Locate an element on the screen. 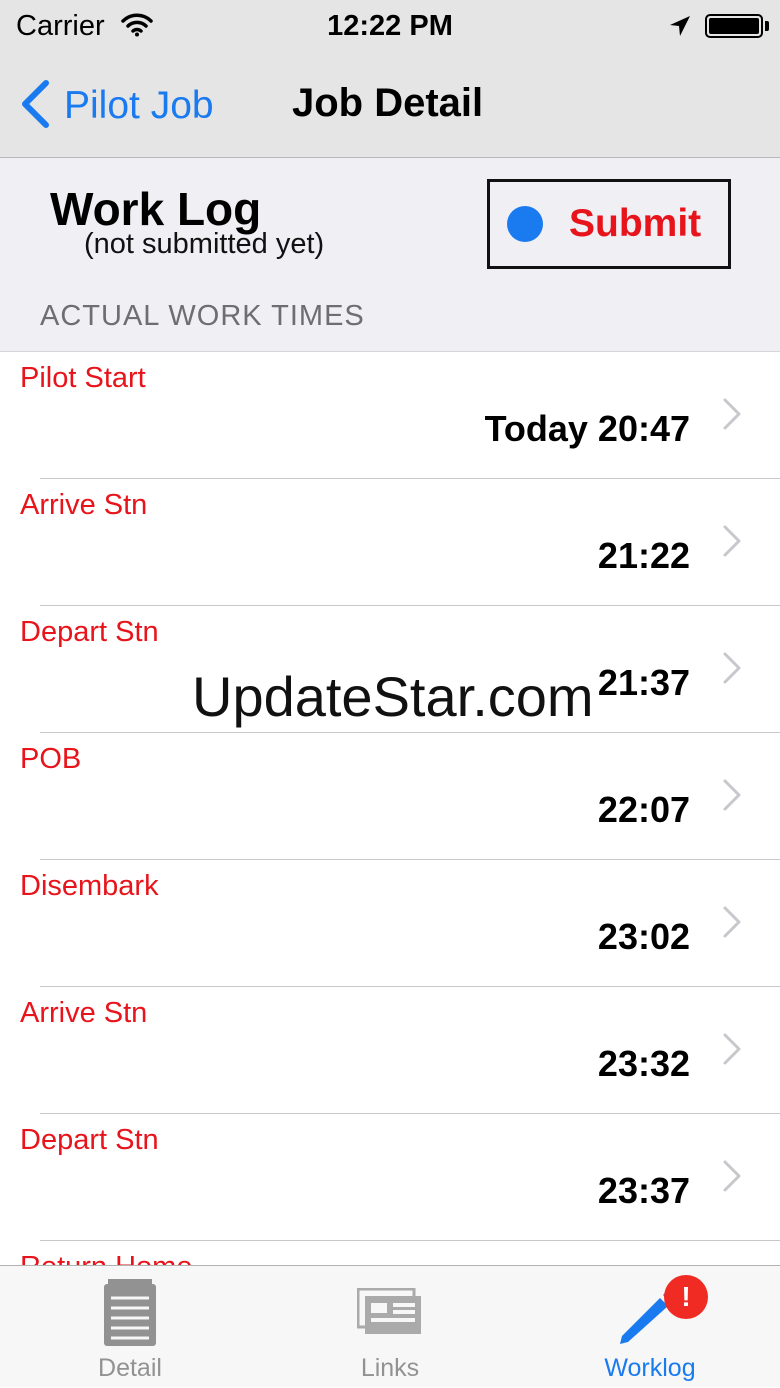 This screenshot has height=1388, width=780. row-label: Disembark is located at coordinates (89, 886).